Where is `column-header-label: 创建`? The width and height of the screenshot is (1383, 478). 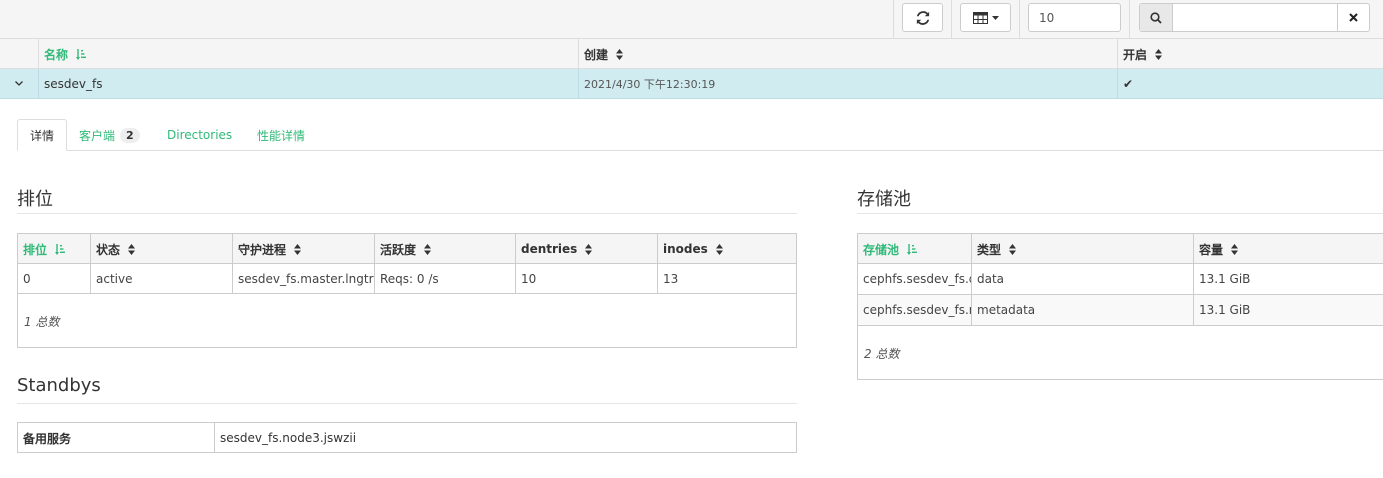
column-header-label: 创建 is located at coordinates (596, 54).